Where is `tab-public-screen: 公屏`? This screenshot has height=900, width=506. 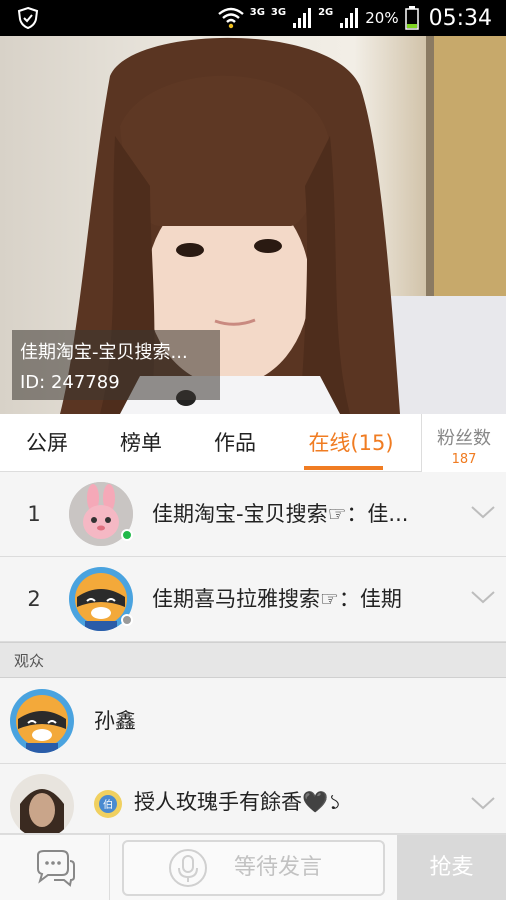 tab-public-screen: 公屏 is located at coordinates (47, 443).